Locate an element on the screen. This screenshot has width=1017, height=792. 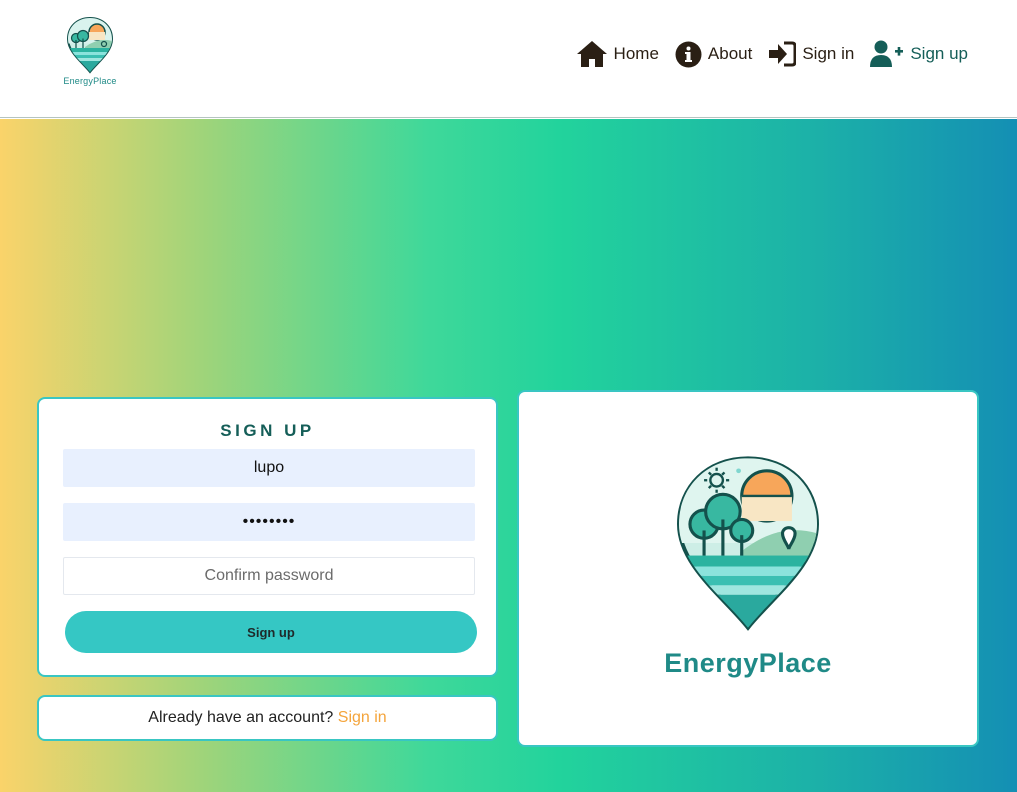
site-header: EnergyPlace Home About Sign in Sign up is located at coordinates (508, 59).